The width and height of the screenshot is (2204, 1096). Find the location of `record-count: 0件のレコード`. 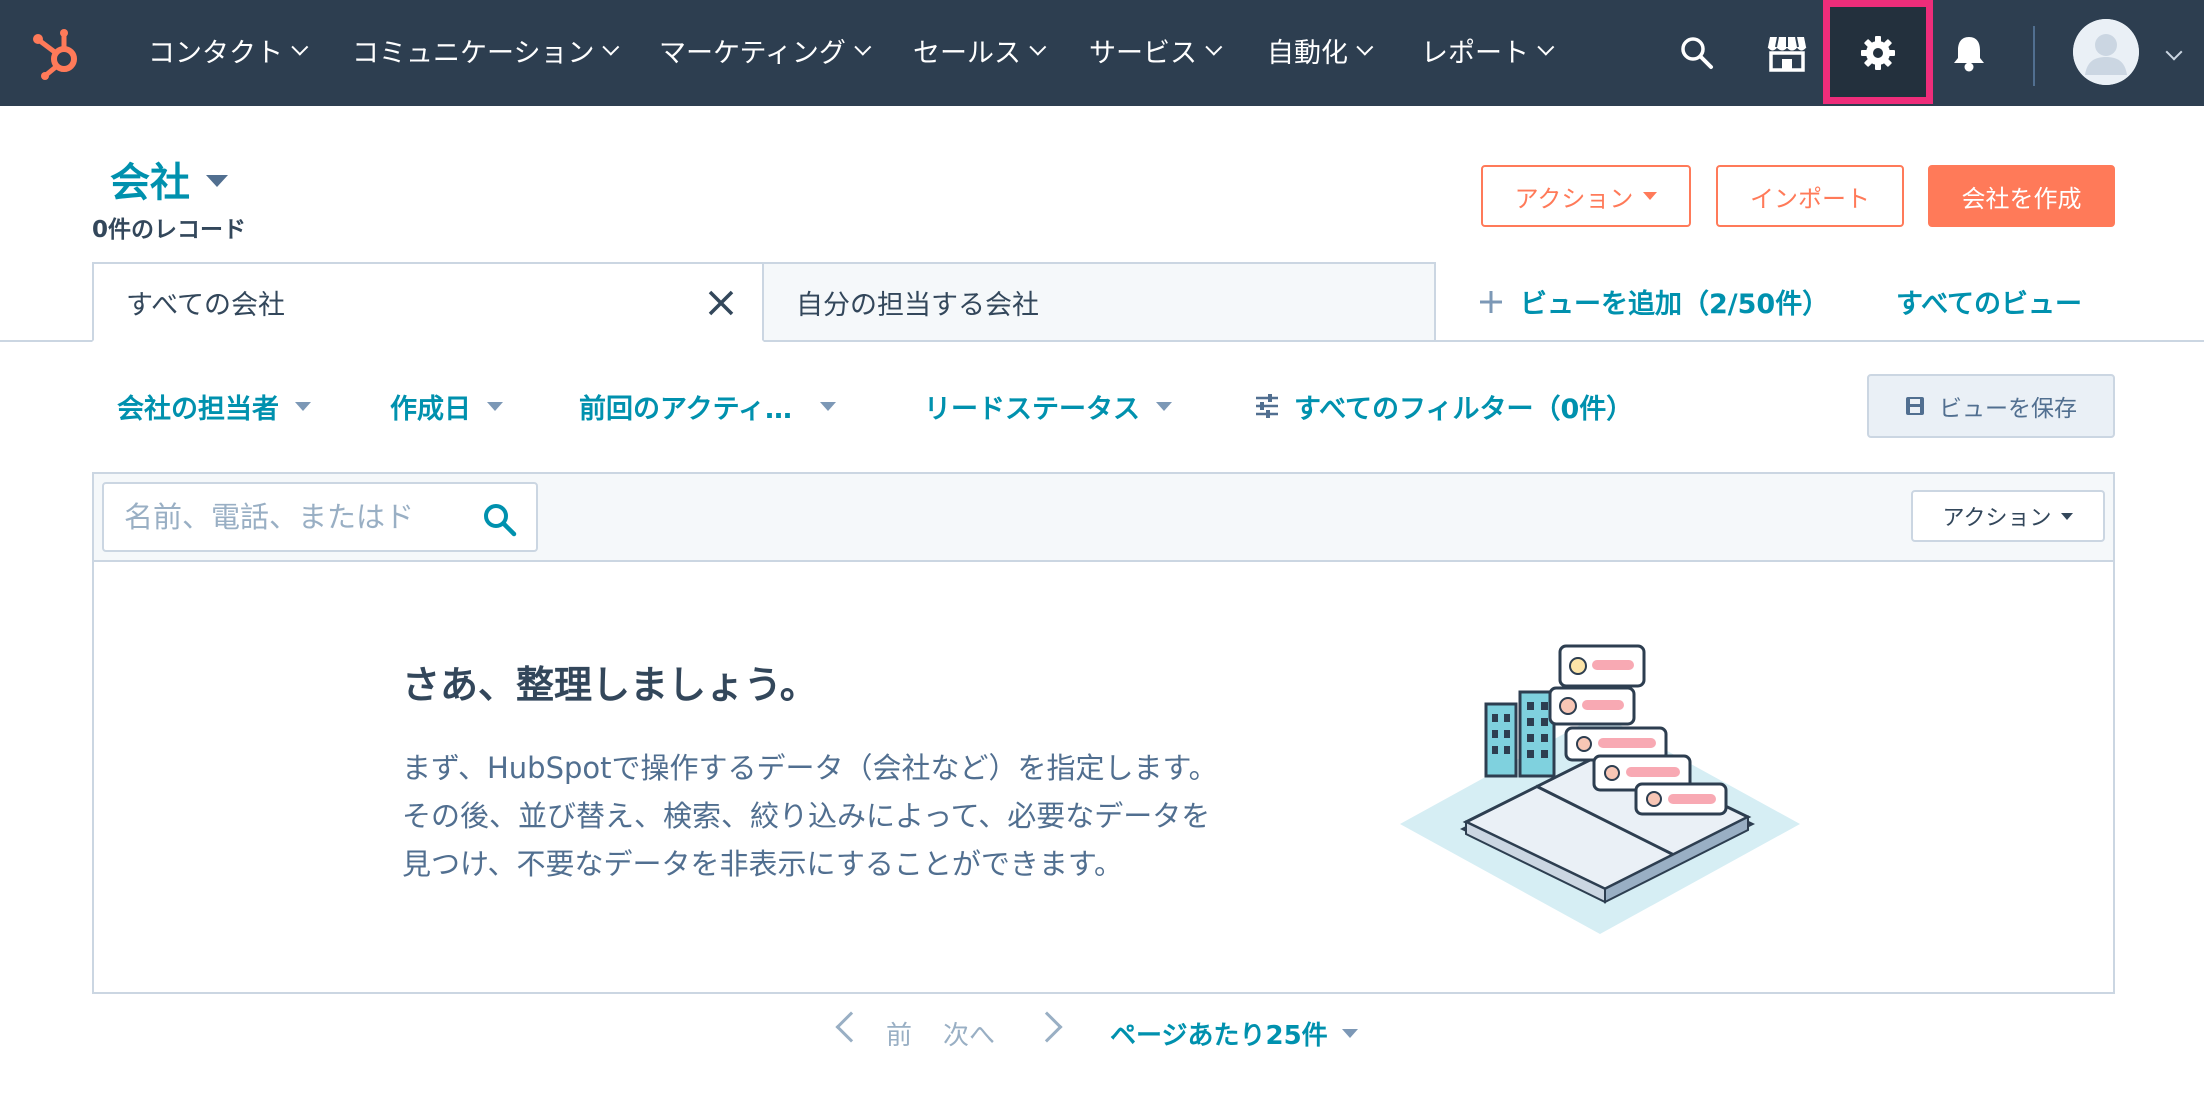

record-count: 0件のレコード is located at coordinates (169, 230).